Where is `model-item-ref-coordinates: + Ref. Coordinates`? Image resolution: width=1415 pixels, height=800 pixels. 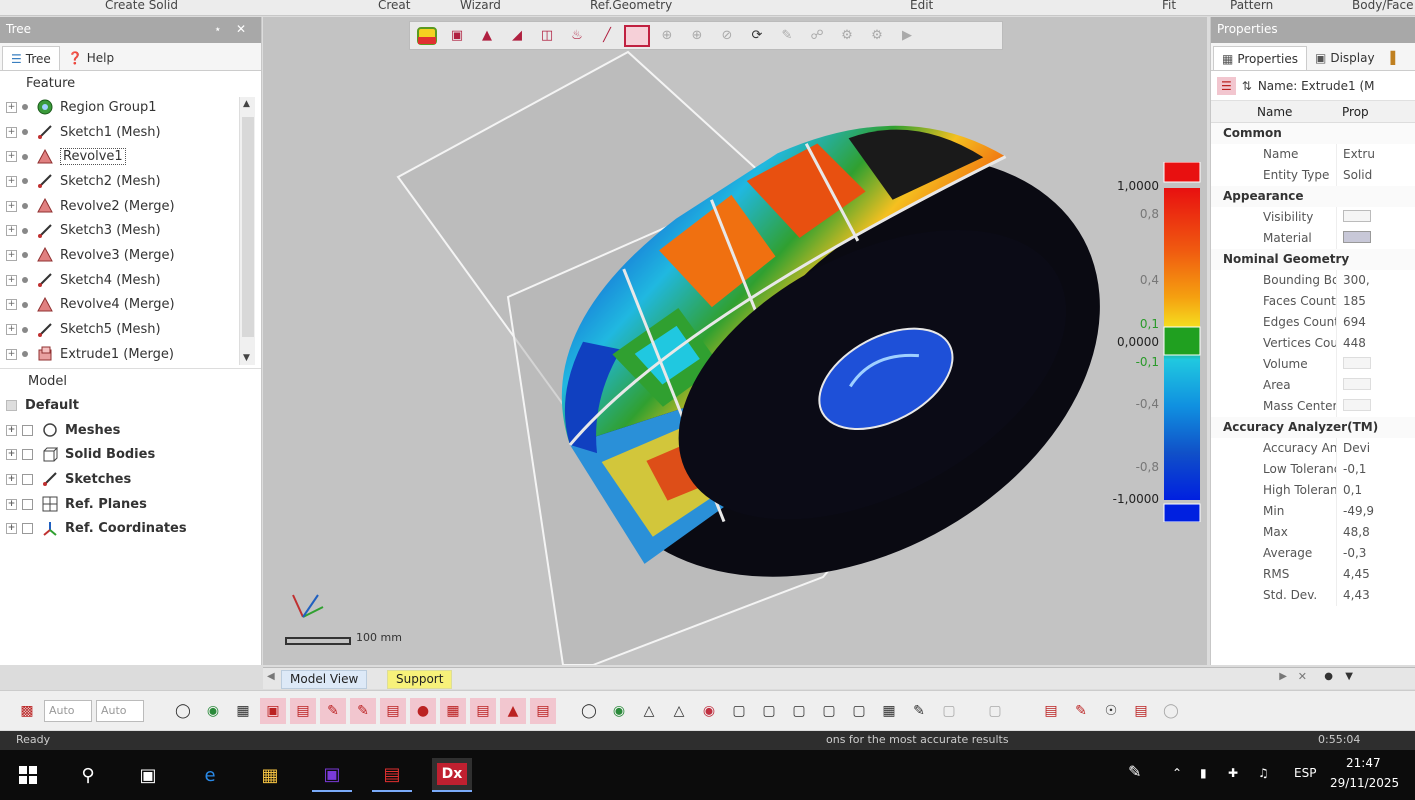 model-item-ref-coordinates: + Ref. Coordinates is located at coordinates (130, 528).